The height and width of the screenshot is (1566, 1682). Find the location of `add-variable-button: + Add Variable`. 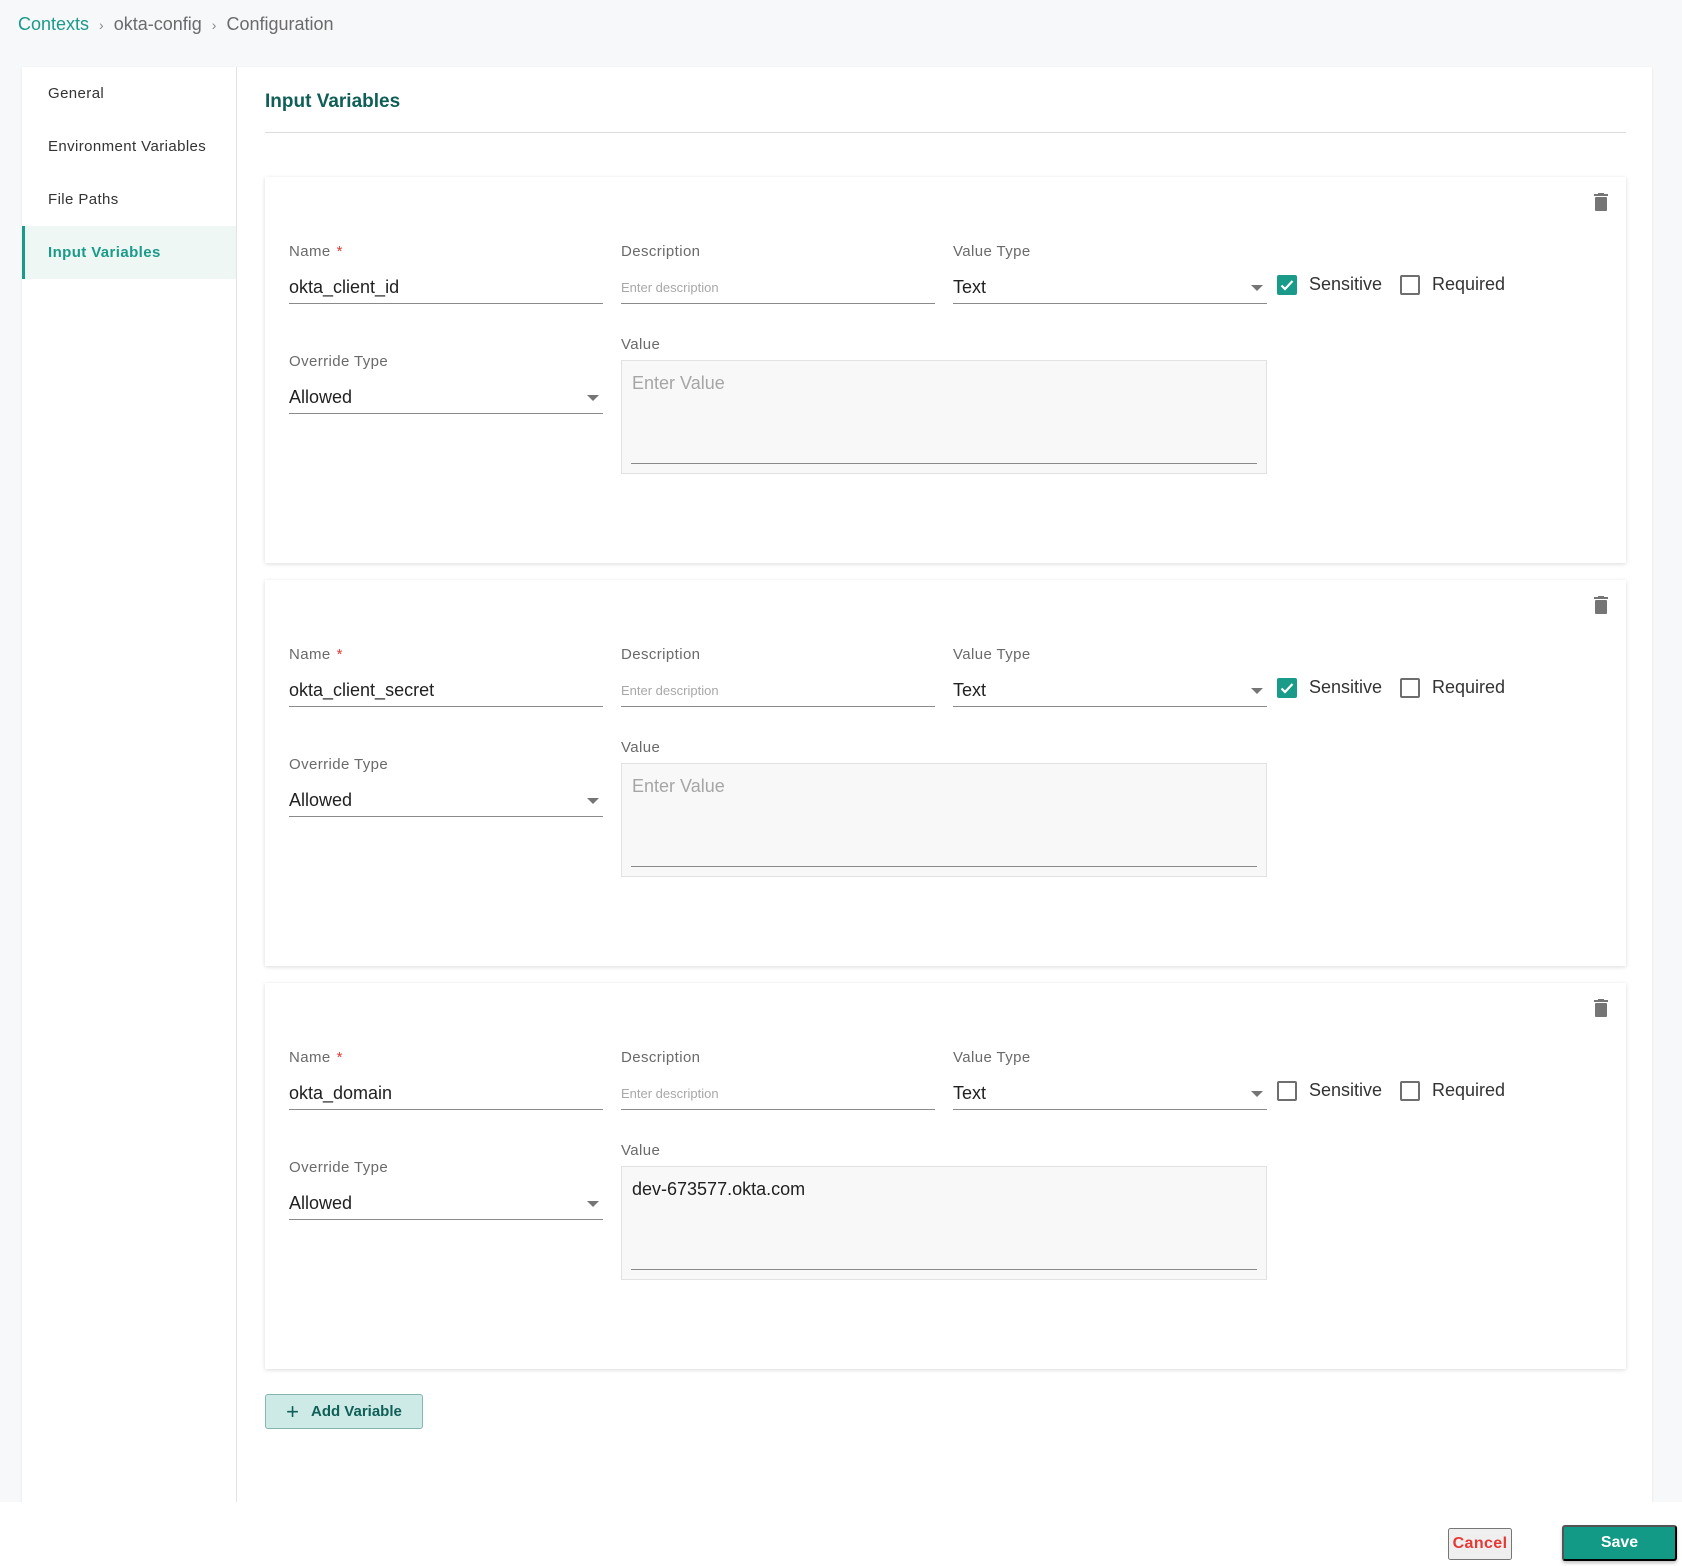

add-variable-button: + Add Variable is located at coordinates (344, 1411).